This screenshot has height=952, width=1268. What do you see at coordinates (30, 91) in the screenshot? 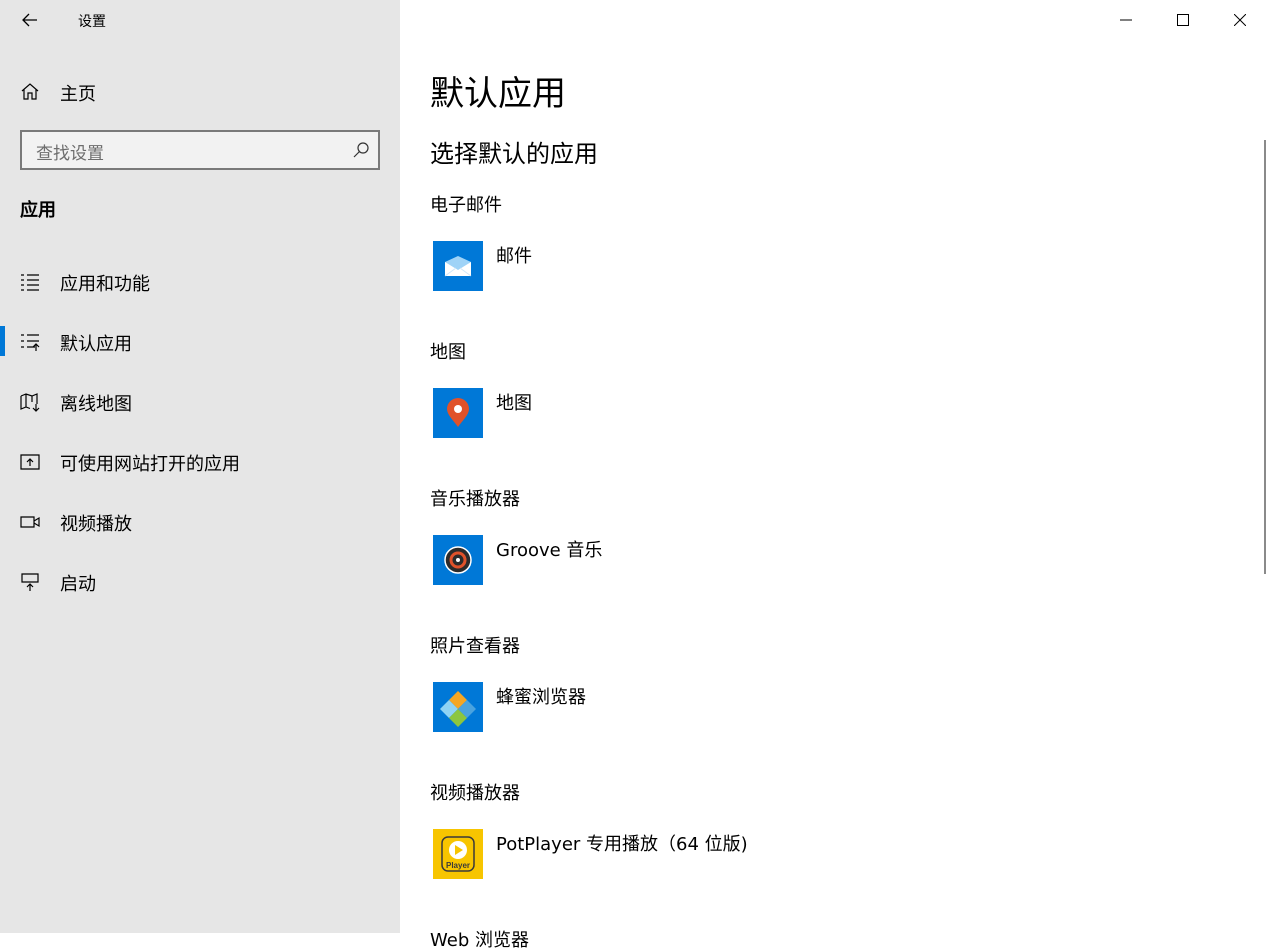
I see `home-icon` at bounding box center [30, 91].